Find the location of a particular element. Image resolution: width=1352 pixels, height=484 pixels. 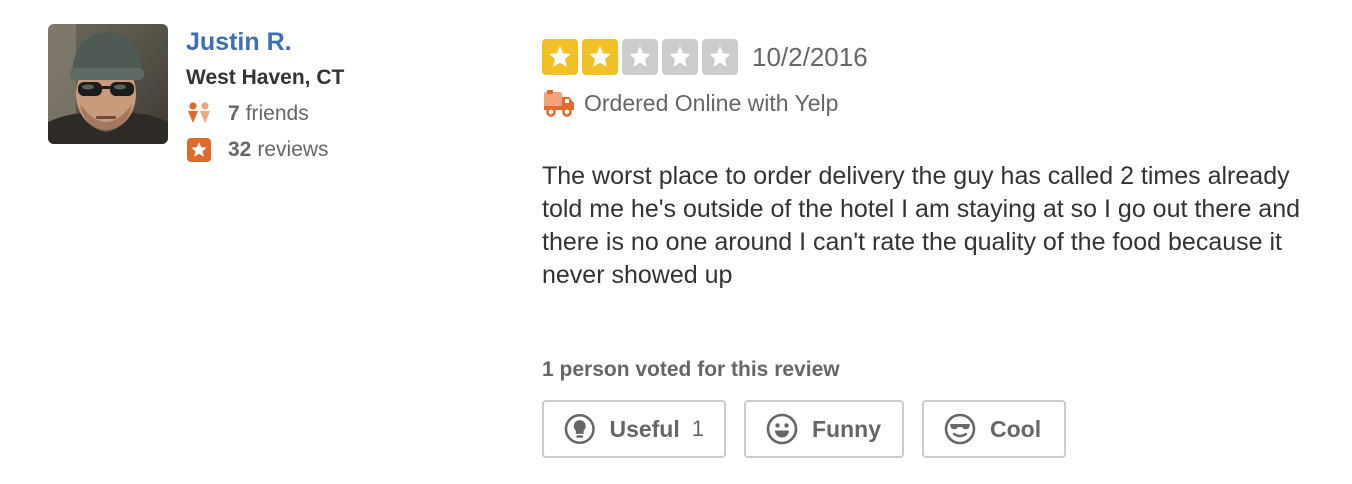

cool-button: Cool is located at coordinates (994, 429).